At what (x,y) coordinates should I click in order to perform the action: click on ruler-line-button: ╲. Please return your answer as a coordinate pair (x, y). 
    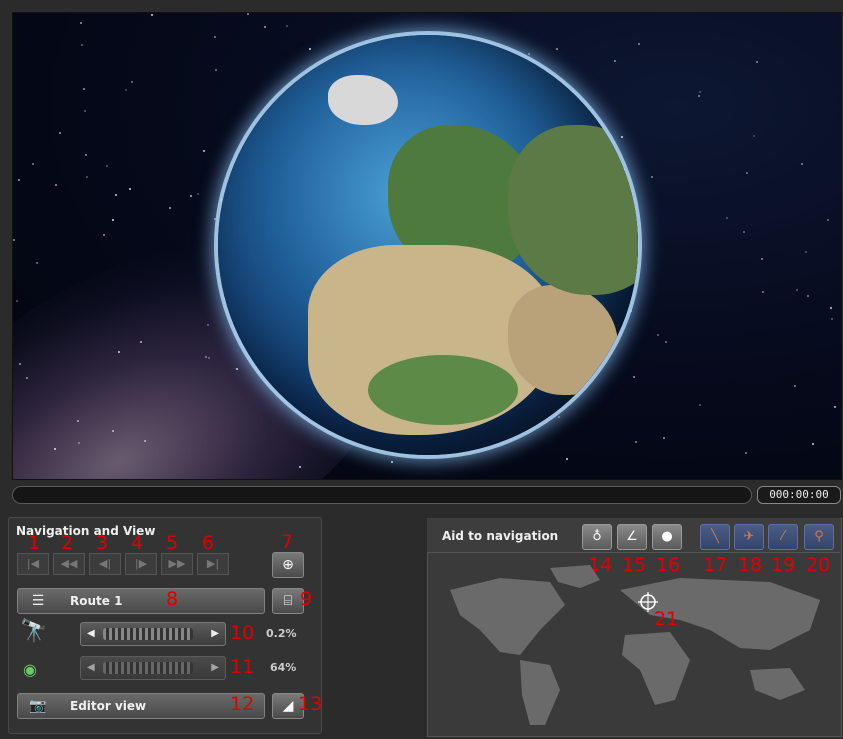
    Looking at the image, I should click on (715, 537).